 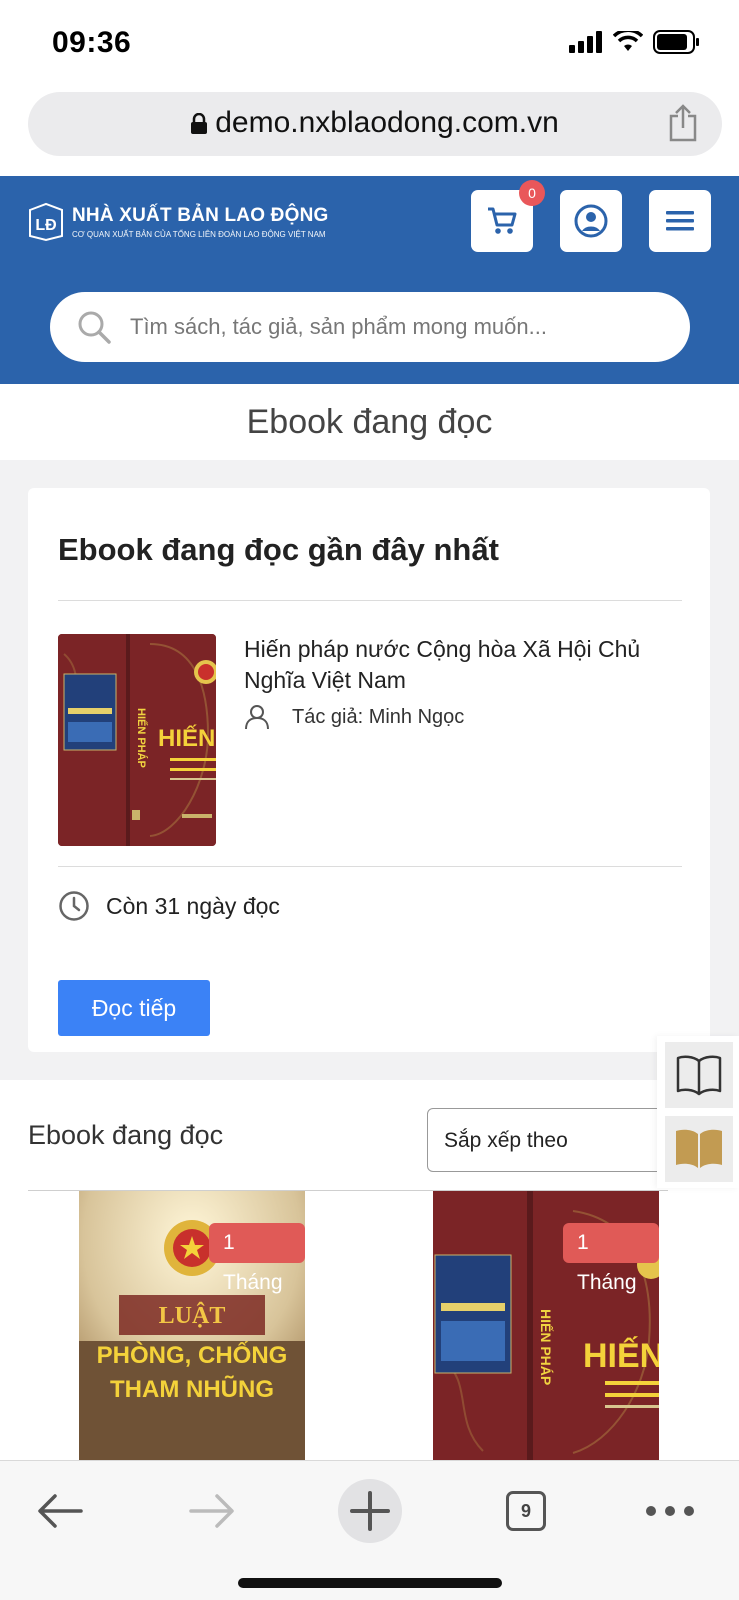 I want to click on more-icon, so click(x=670, y=1511).